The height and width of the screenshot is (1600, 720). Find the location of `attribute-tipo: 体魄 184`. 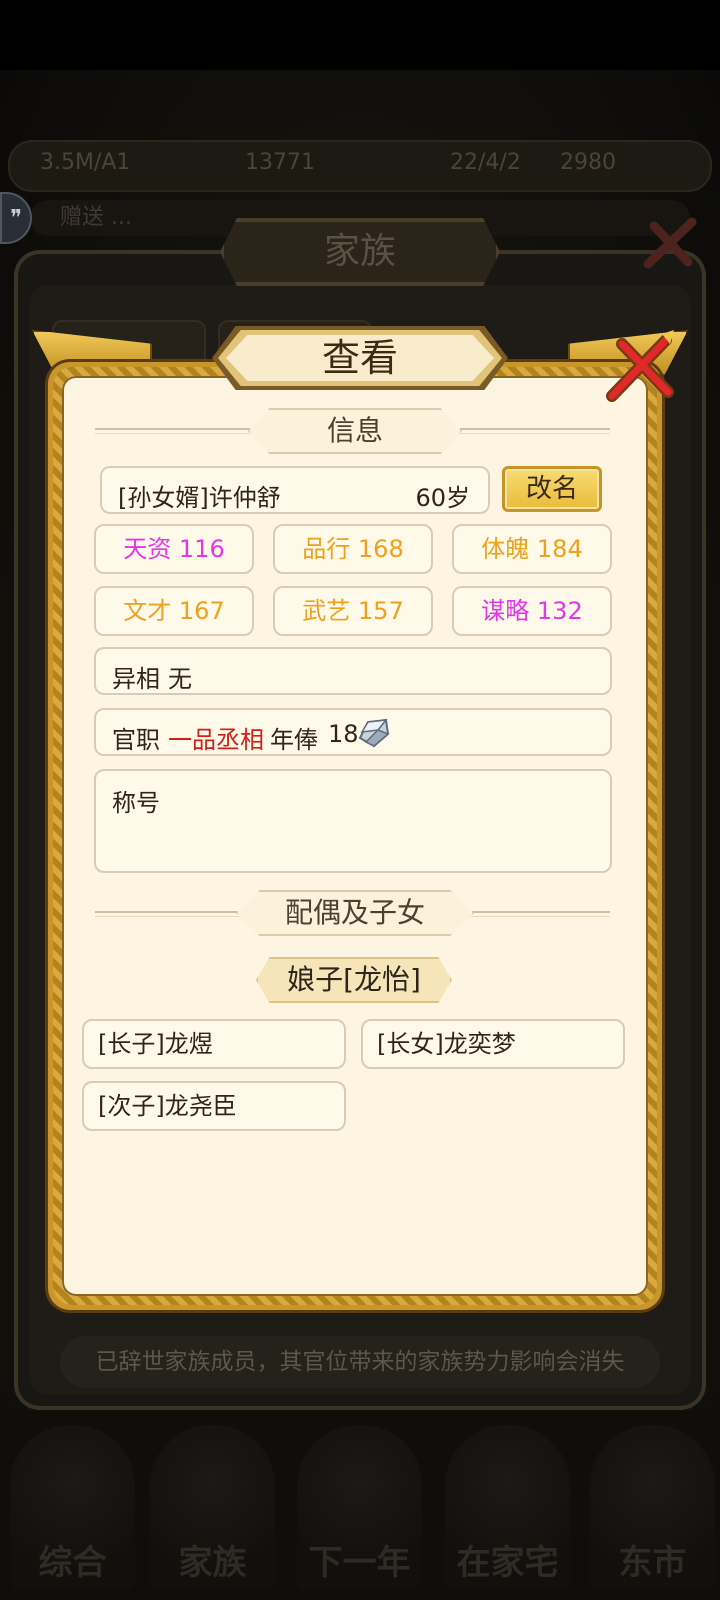

attribute-tipo: 体魄 184 is located at coordinates (532, 549).